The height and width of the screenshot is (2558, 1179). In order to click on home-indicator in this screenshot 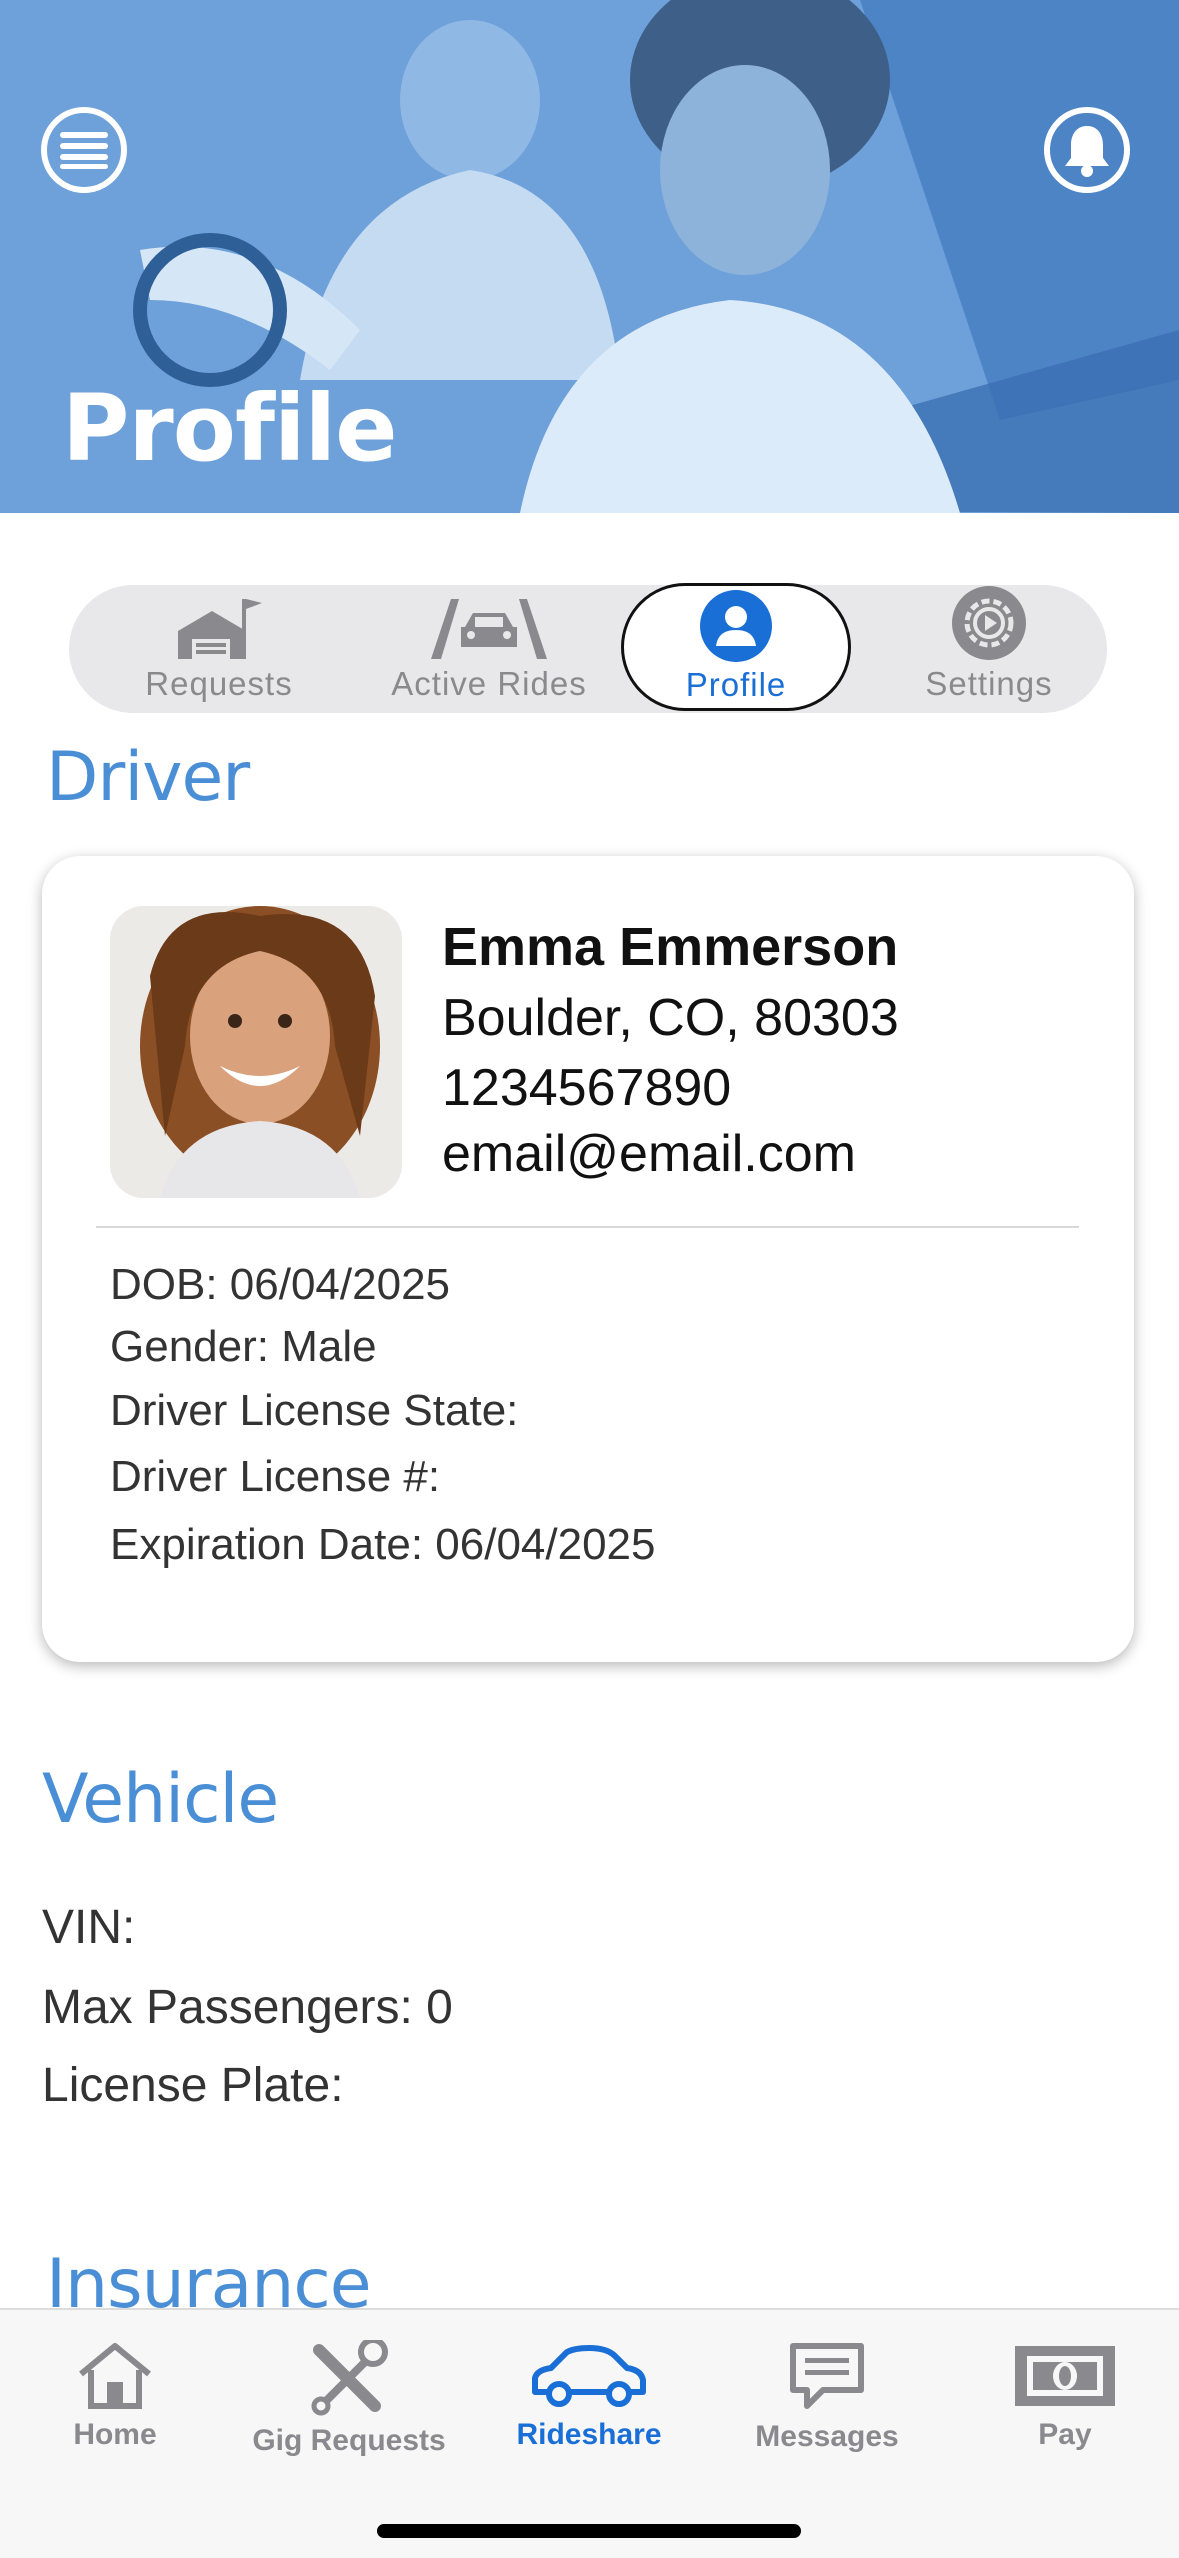, I will do `click(589, 2531)`.